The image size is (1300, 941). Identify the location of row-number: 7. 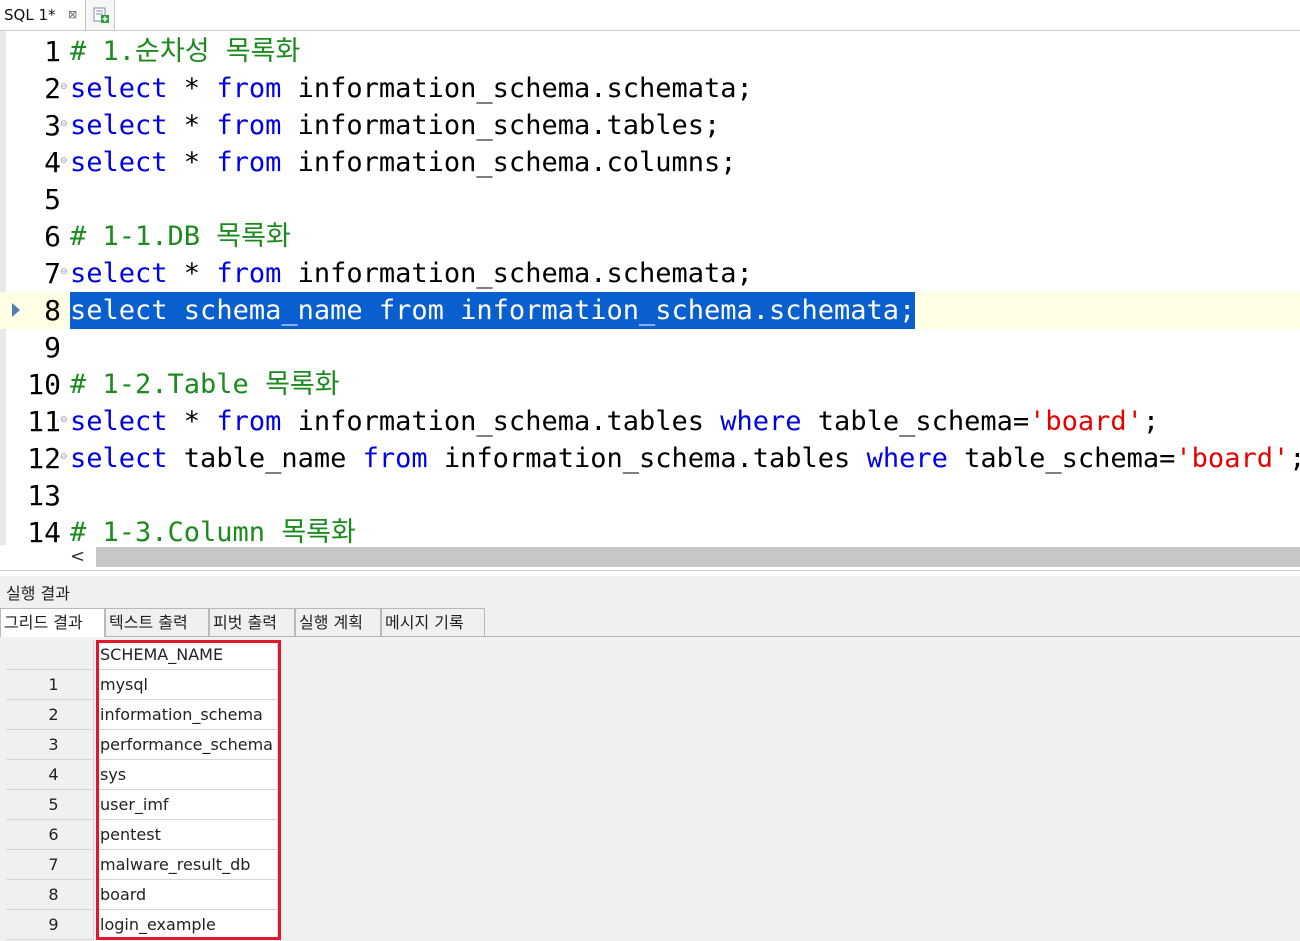
(50, 865).